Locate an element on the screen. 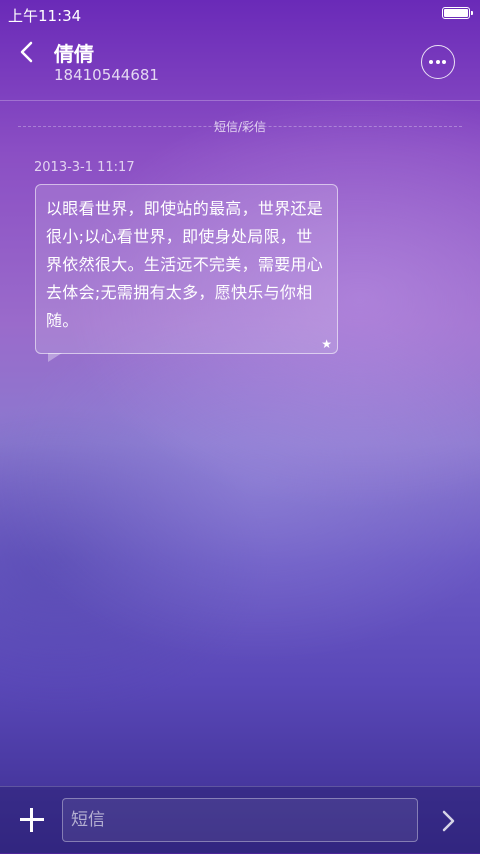 The width and height of the screenshot is (480, 854). status-time: 上午11:34 is located at coordinates (45, 16).